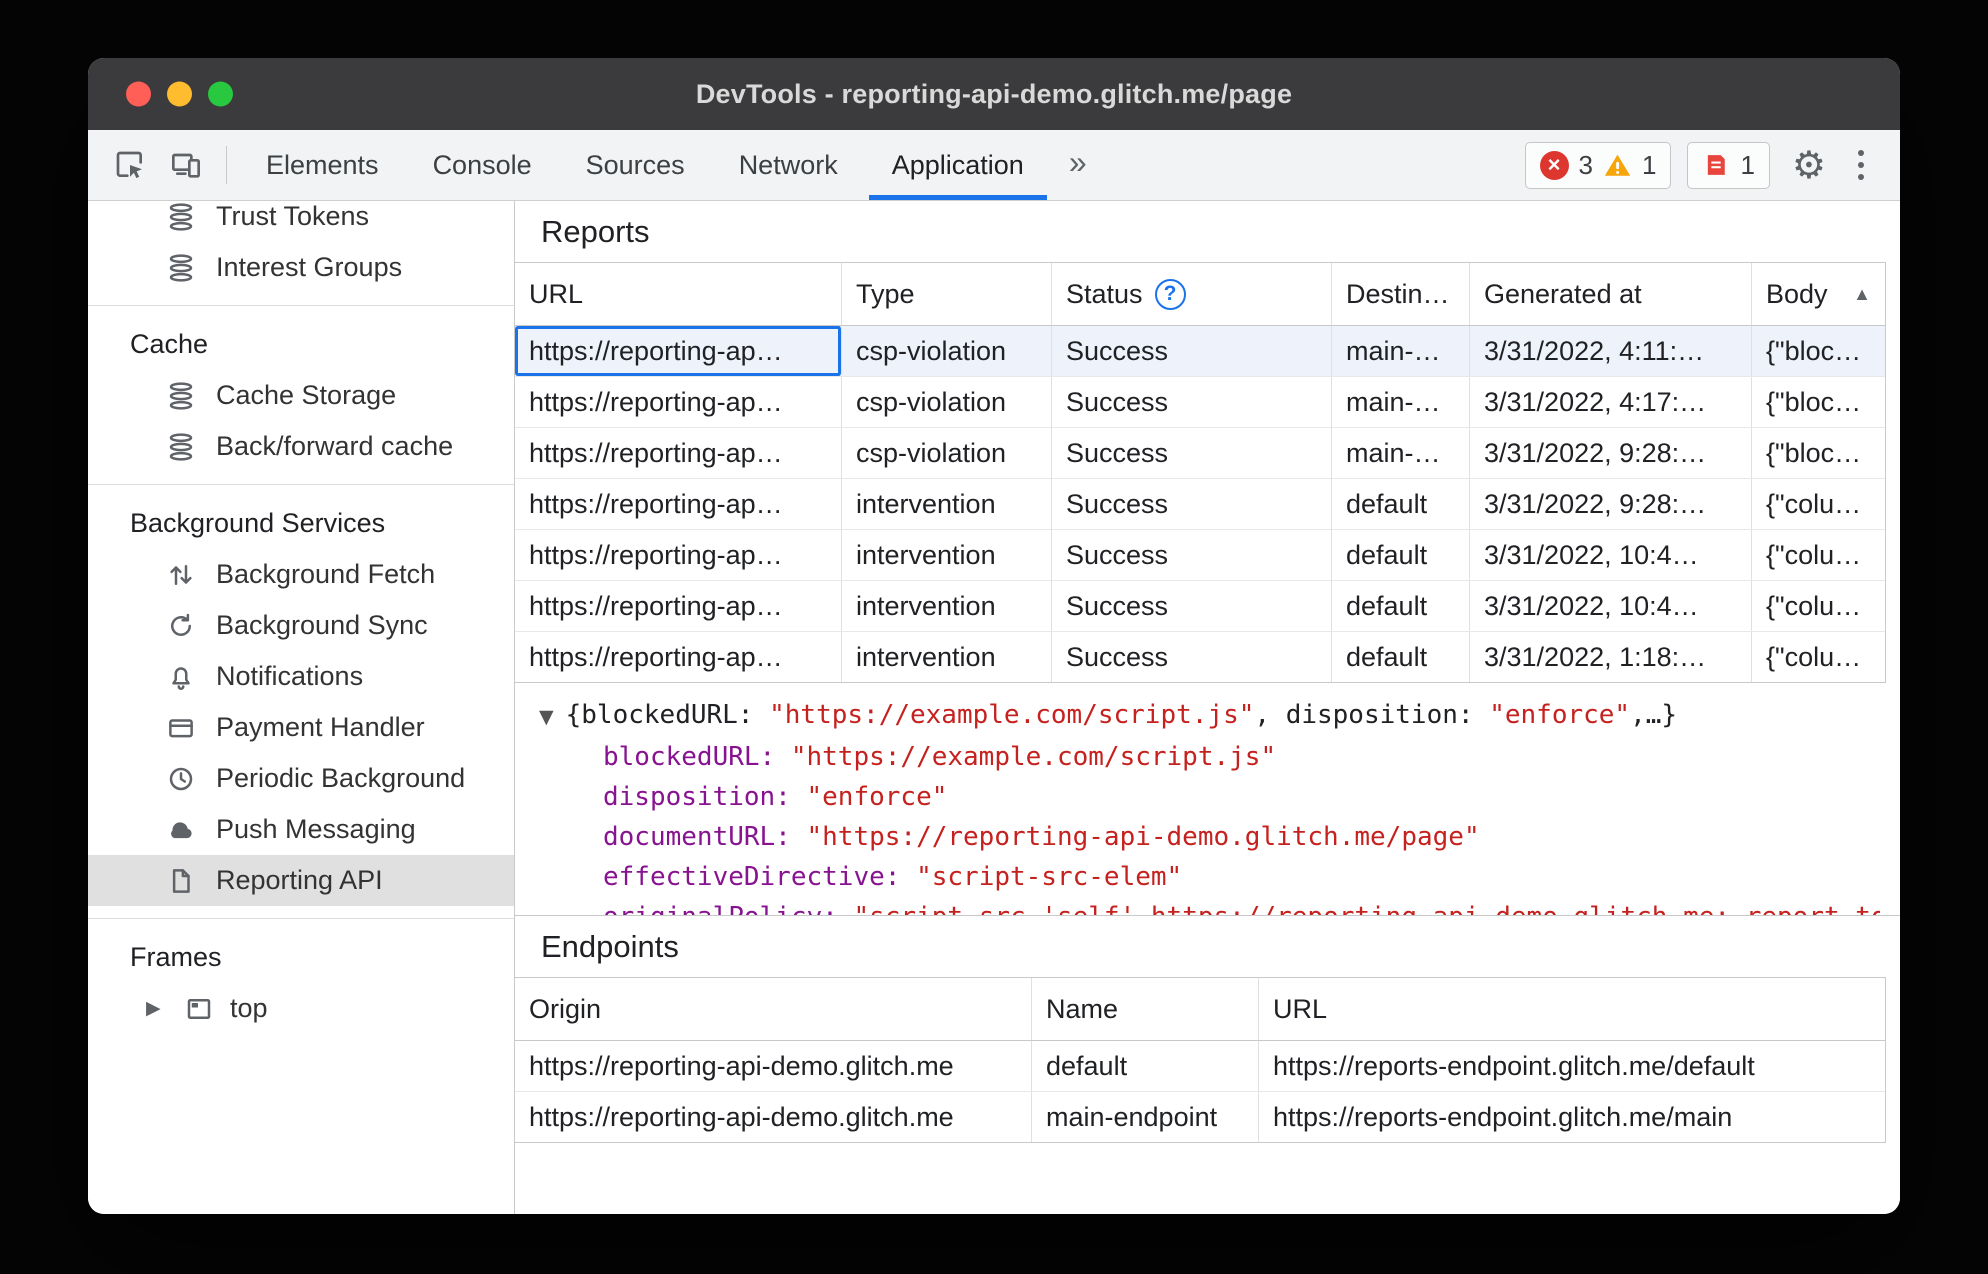  I want to click on col-header-url: URL, so click(678, 294).